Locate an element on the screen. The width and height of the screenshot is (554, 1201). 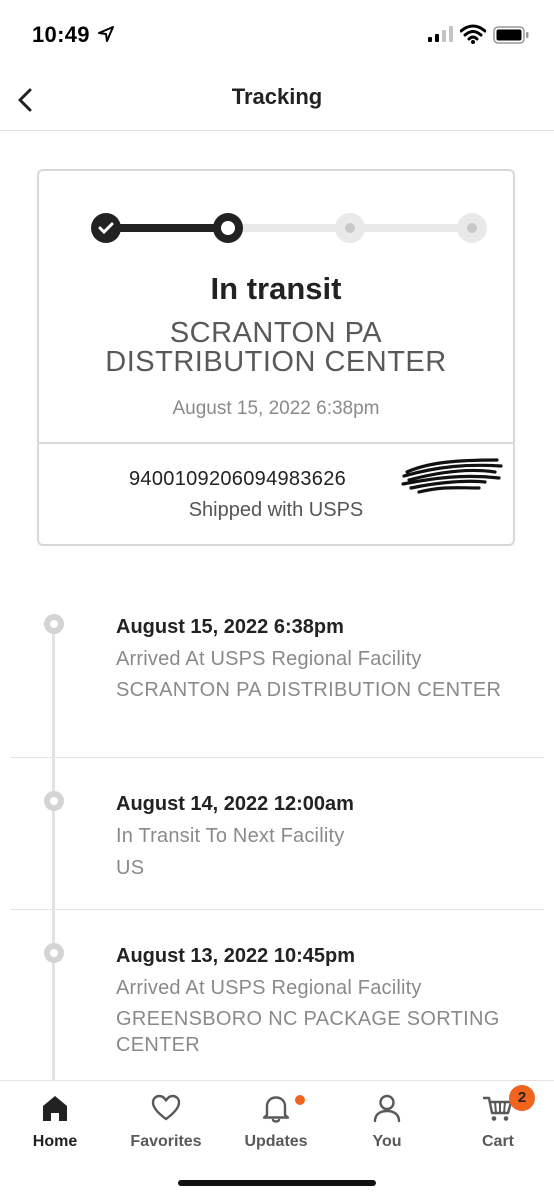
cellular-signal-icon is located at coordinates (440, 34).